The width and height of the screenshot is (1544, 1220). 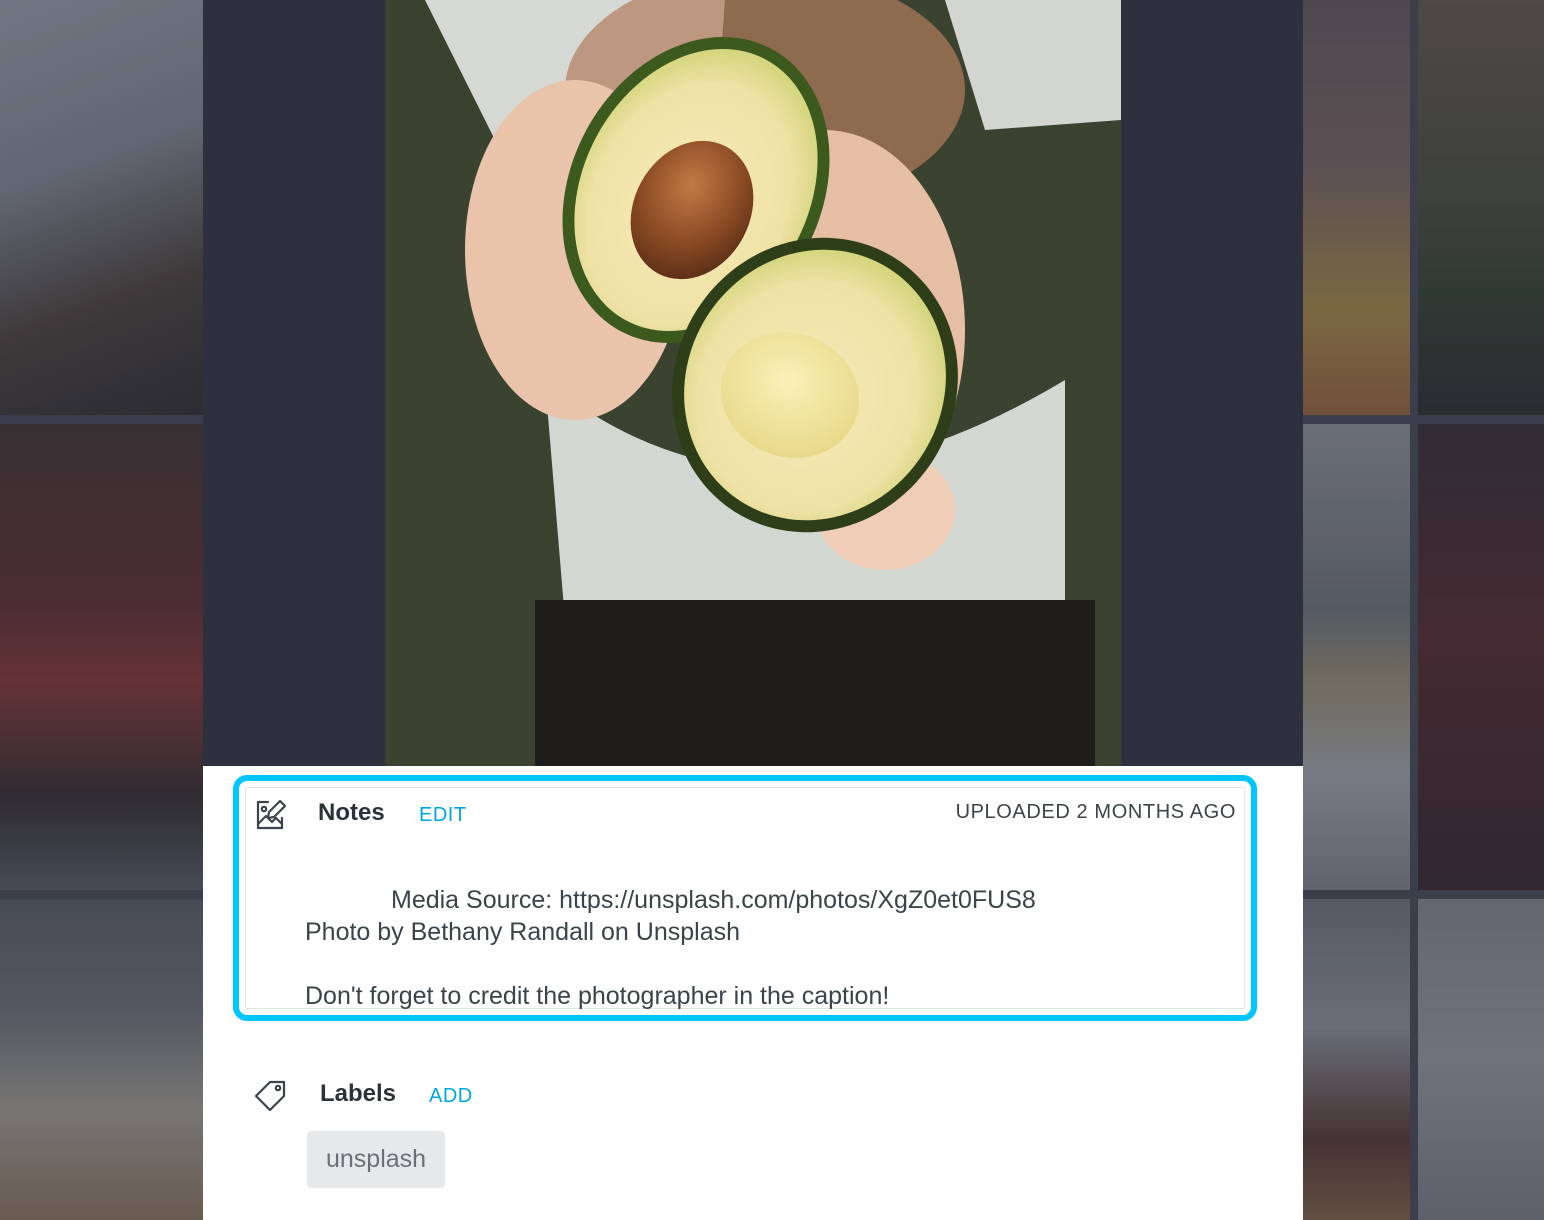 I want to click on note-photo-credit: Photo by Bethany Randall on Unsplash, so click(x=523, y=932).